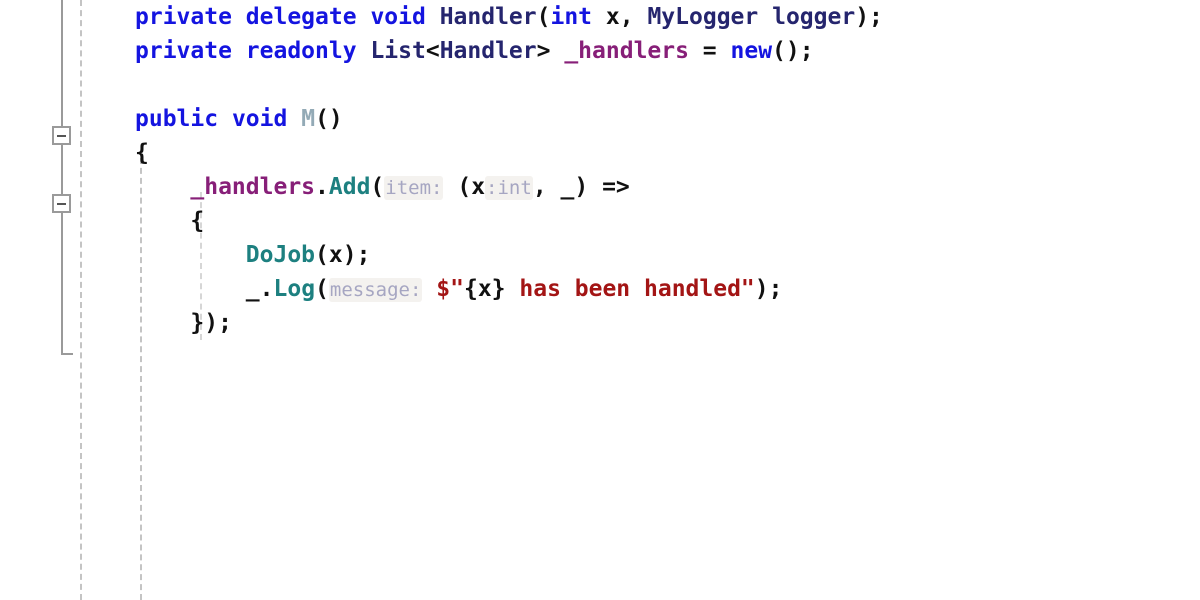 This screenshot has width=1200, height=600. What do you see at coordinates (329, 119) in the screenshot?
I see `code-token: ()` at bounding box center [329, 119].